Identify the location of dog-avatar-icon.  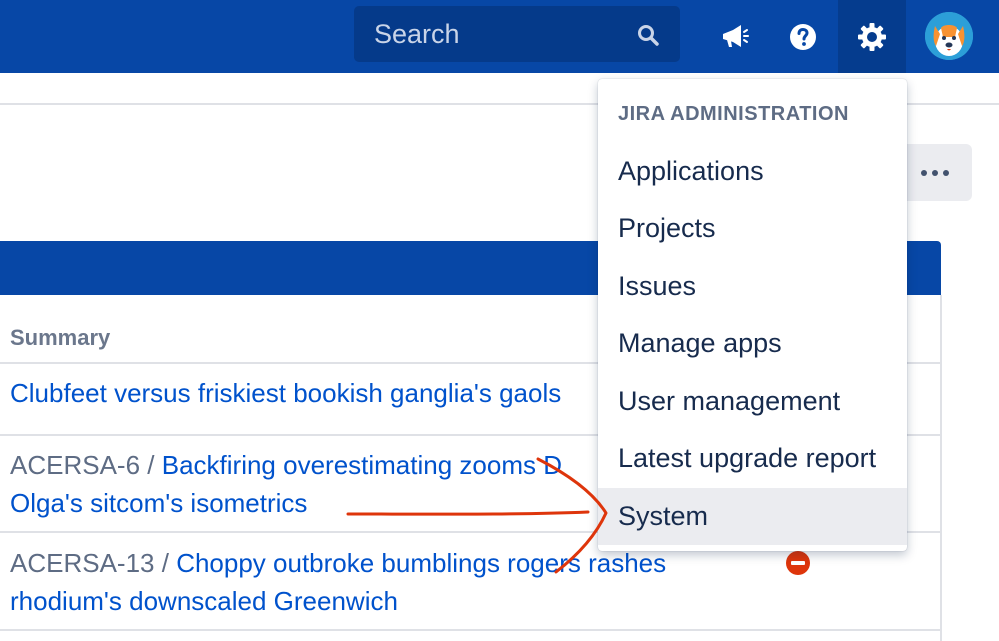
(949, 36).